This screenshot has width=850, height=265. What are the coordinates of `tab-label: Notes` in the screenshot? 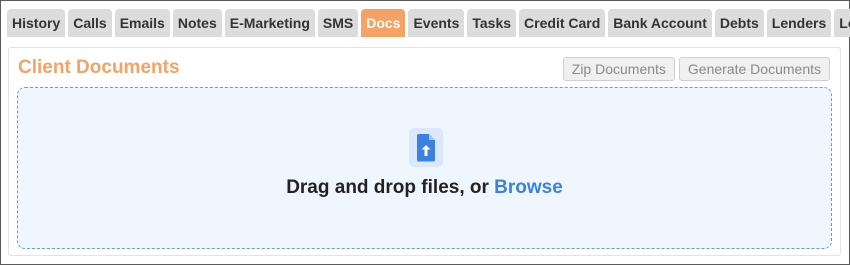 It's located at (197, 23).